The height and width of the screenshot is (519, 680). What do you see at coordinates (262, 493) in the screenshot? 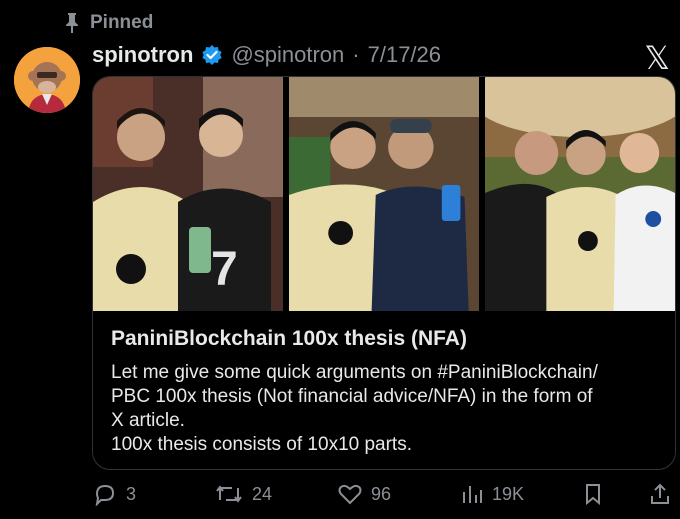
I see `repost-count: 24` at bounding box center [262, 493].